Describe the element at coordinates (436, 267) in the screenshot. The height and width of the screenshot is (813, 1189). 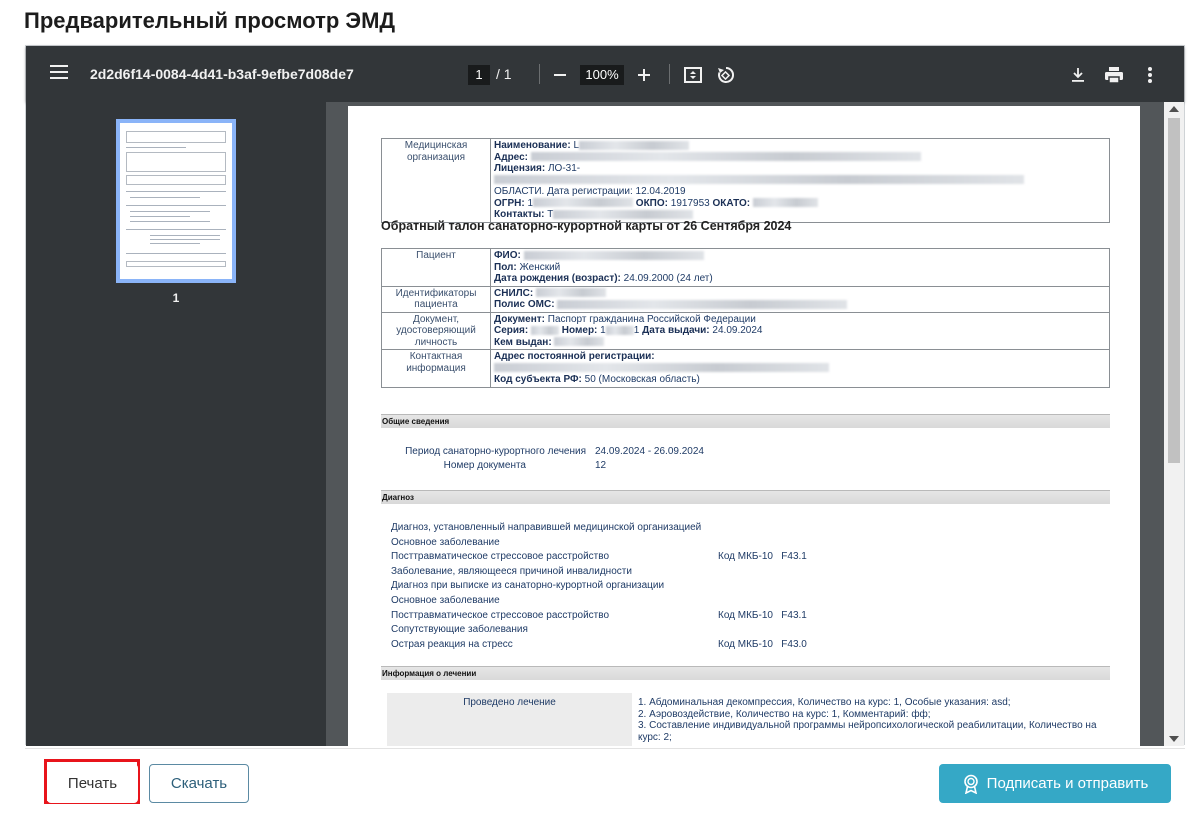
I see `patient-label: Пациент` at that location.